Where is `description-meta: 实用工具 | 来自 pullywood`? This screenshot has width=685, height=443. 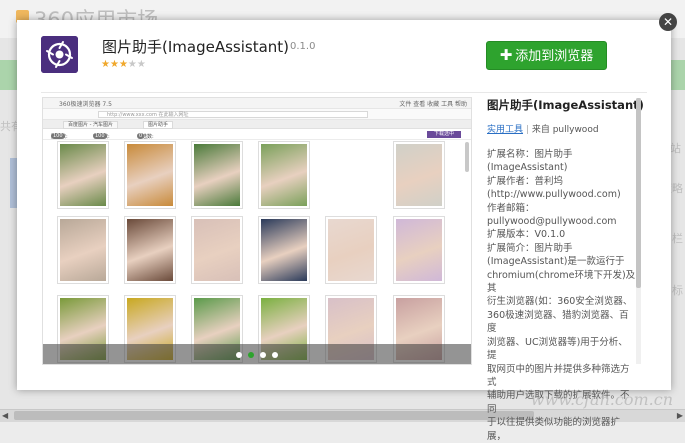 description-meta: 实用工具 | 来自 pullywood is located at coordinates (562, 128).